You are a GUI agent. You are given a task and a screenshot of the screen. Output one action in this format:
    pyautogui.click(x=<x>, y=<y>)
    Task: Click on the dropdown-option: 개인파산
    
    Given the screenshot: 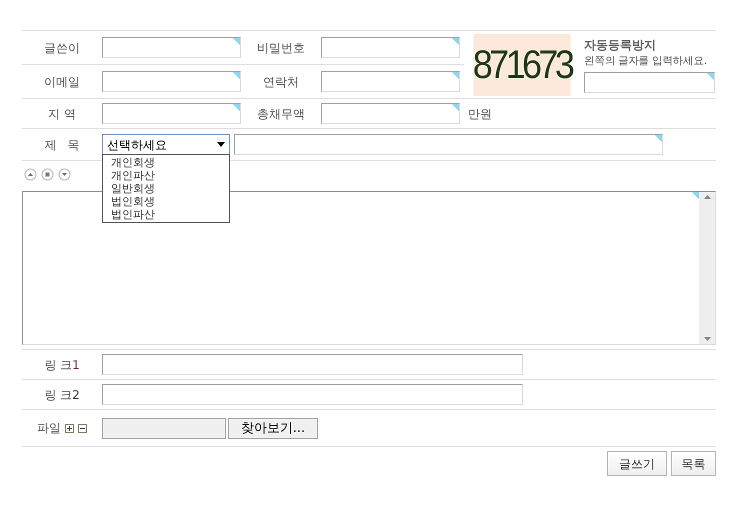 What is the action you would take?
    pyautogui.click(x=166, y=175)
    